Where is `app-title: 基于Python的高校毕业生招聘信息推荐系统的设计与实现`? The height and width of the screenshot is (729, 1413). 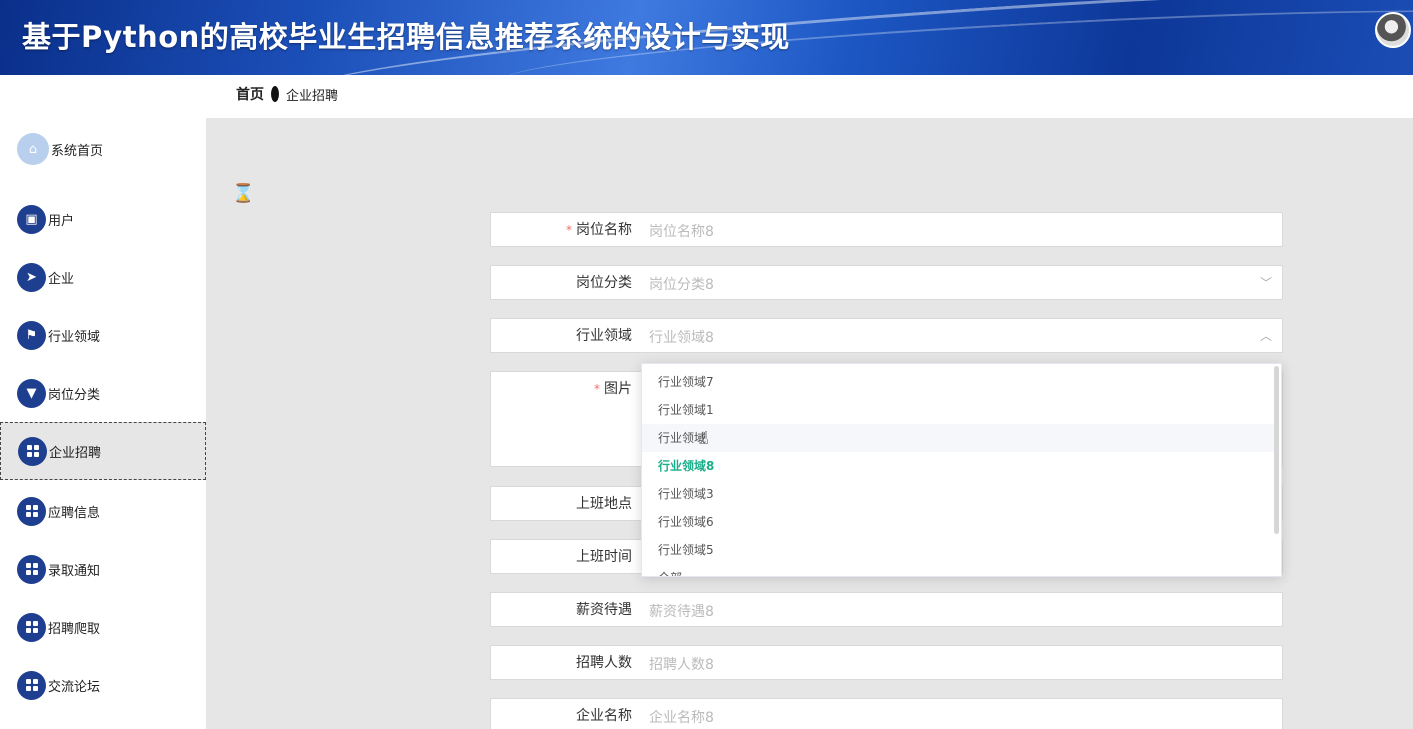 app-title: 基于Python的高校毕业生招聘信息推荐系统的设计与实现 is located at coordinates (406, 37).